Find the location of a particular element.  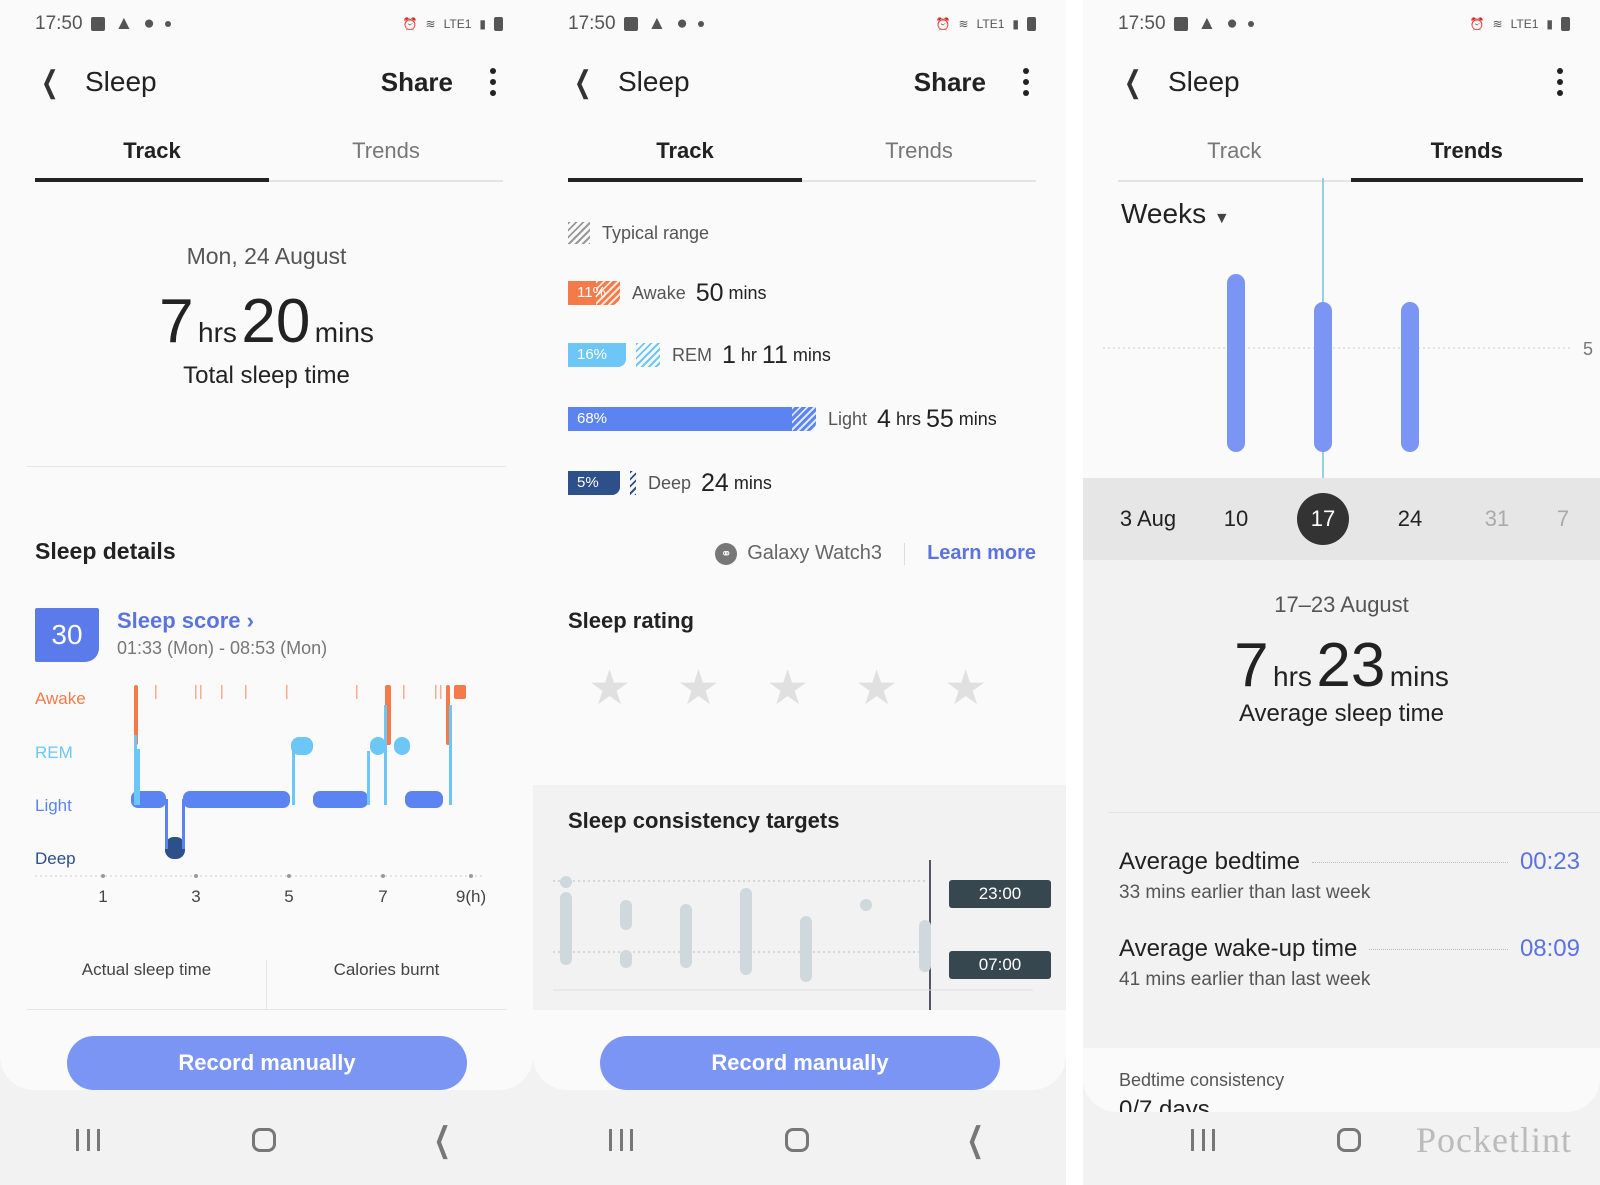

stat-calories: Calories burnt is located at coordinates (386, 969).